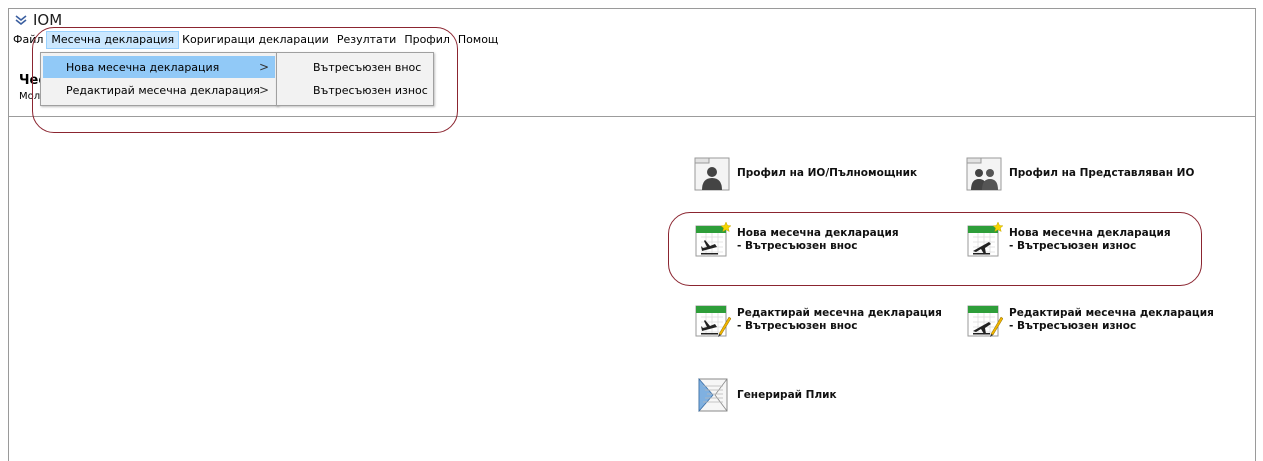  I want to click on profile-rep-label: Профил на Представляван ИО, so click(1102, 172).